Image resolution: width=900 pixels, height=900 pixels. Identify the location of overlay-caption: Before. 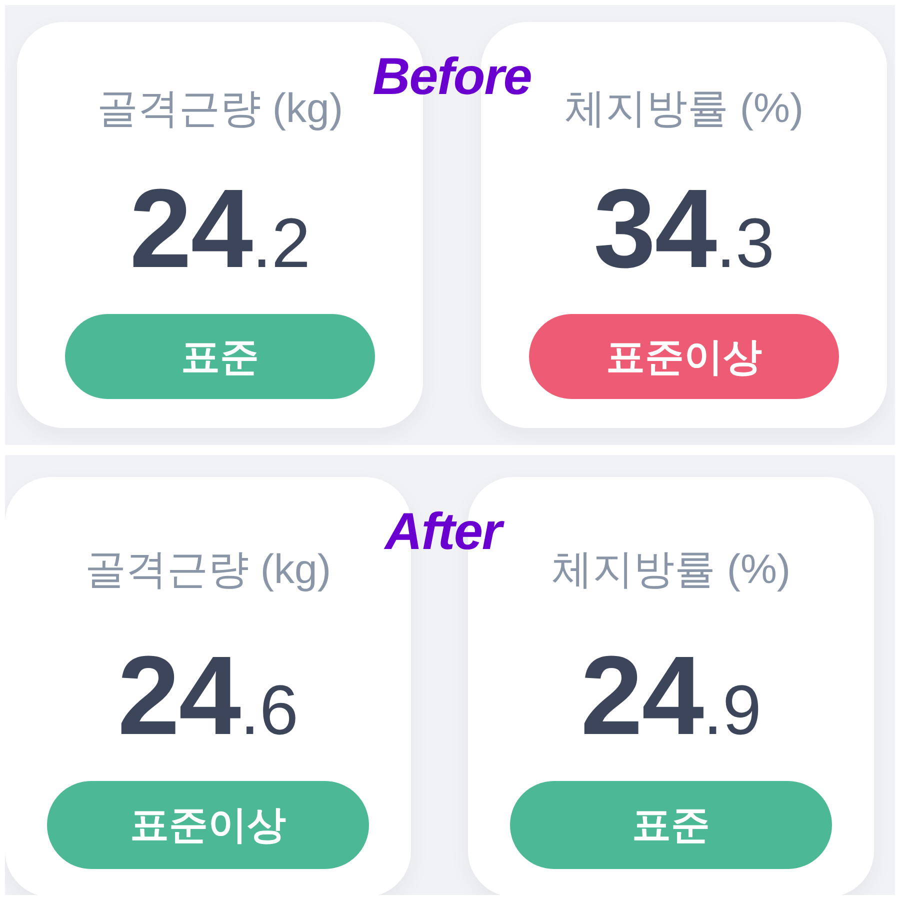
(452, 77).